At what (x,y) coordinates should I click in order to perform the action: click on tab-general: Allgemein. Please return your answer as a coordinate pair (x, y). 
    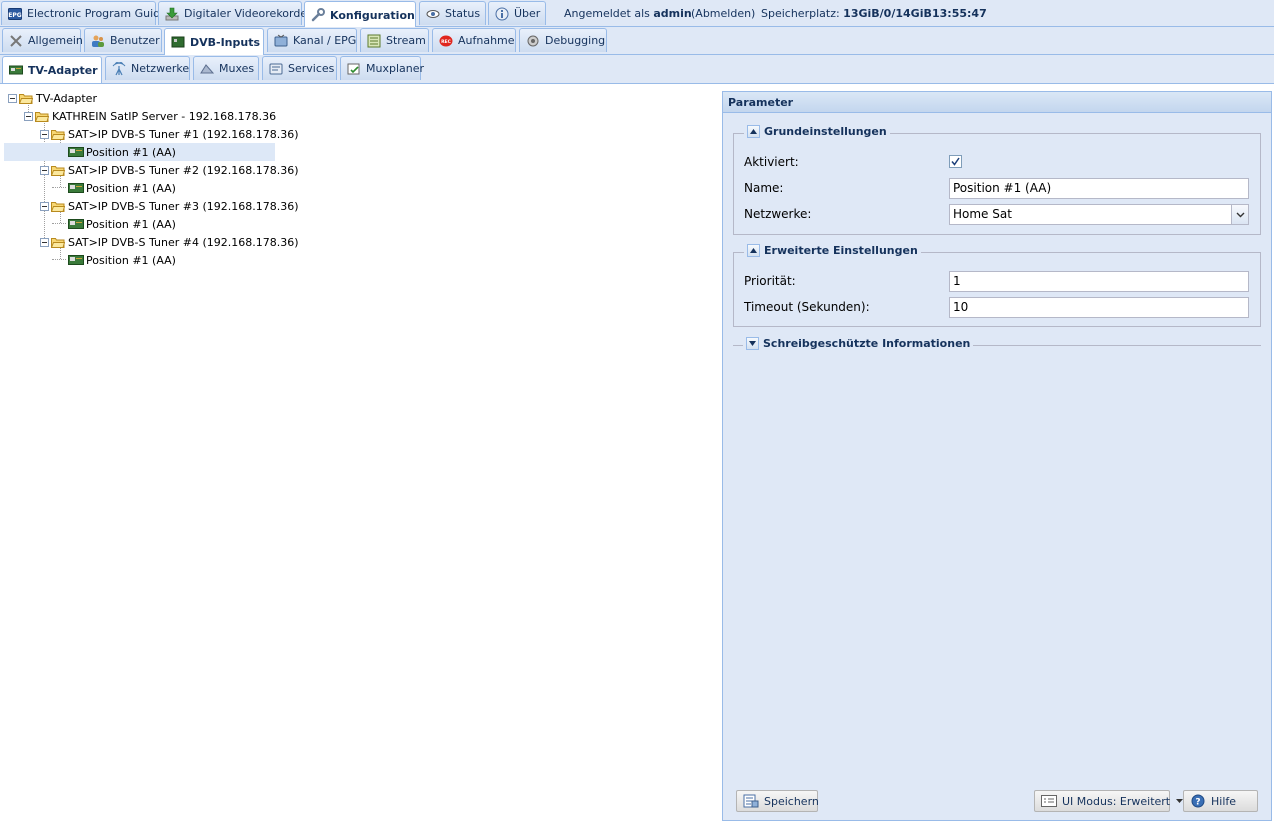
    Looking at the image, I should click on (42, 40).